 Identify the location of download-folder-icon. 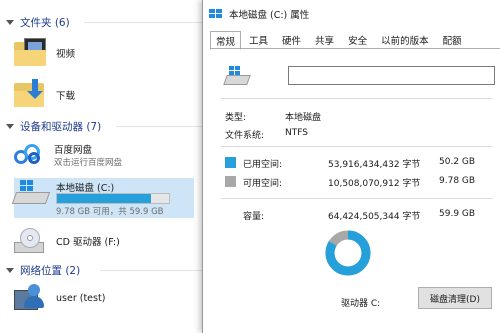
(31, 95).